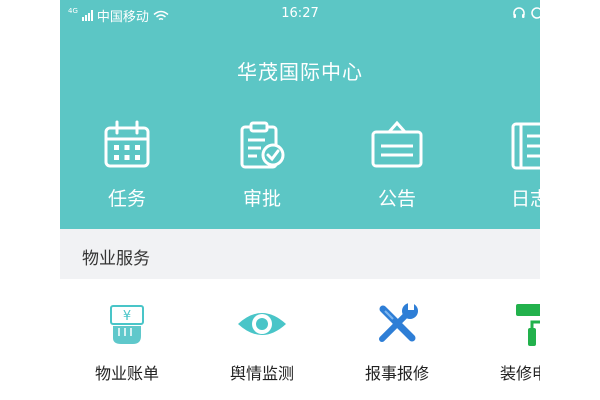 Image resolution: width=600 pixels, height=400 pixels. What do you see at coordinates (261, 373) in the screenshot?
I see `service-label: 舆情监测` at bounding box center [261, 373].